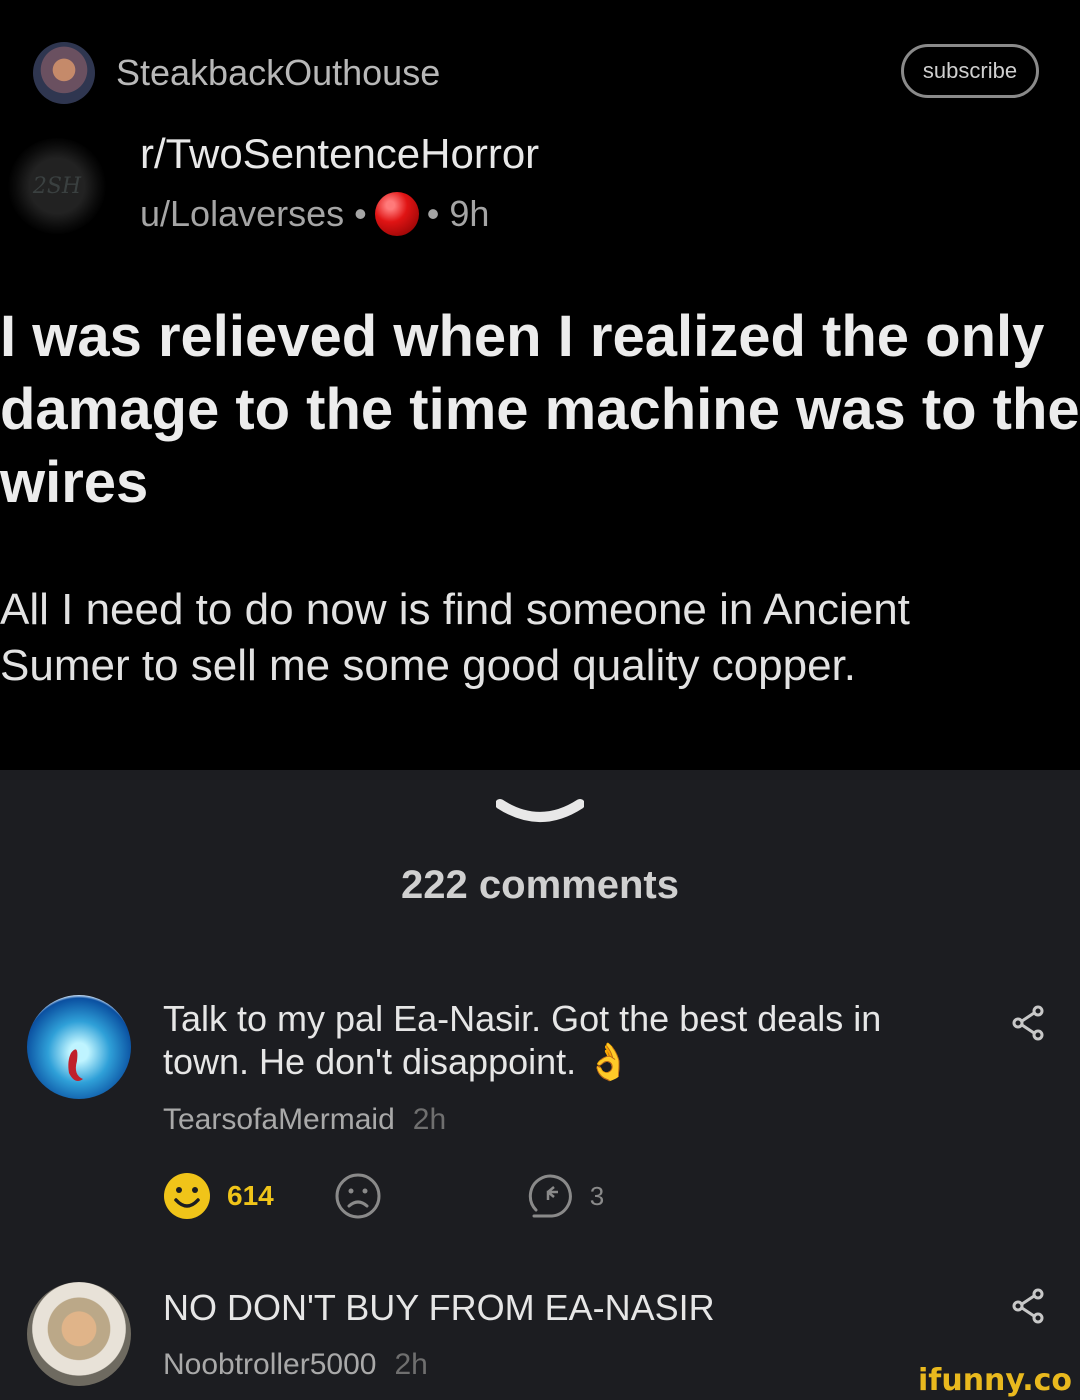 The width and height of the screenshot is (1080, 1400). What do you see at coordinates (57, 186) in the screenshot?
I see `subreddit-icon: 2SH` at bounding box center [57, 186].